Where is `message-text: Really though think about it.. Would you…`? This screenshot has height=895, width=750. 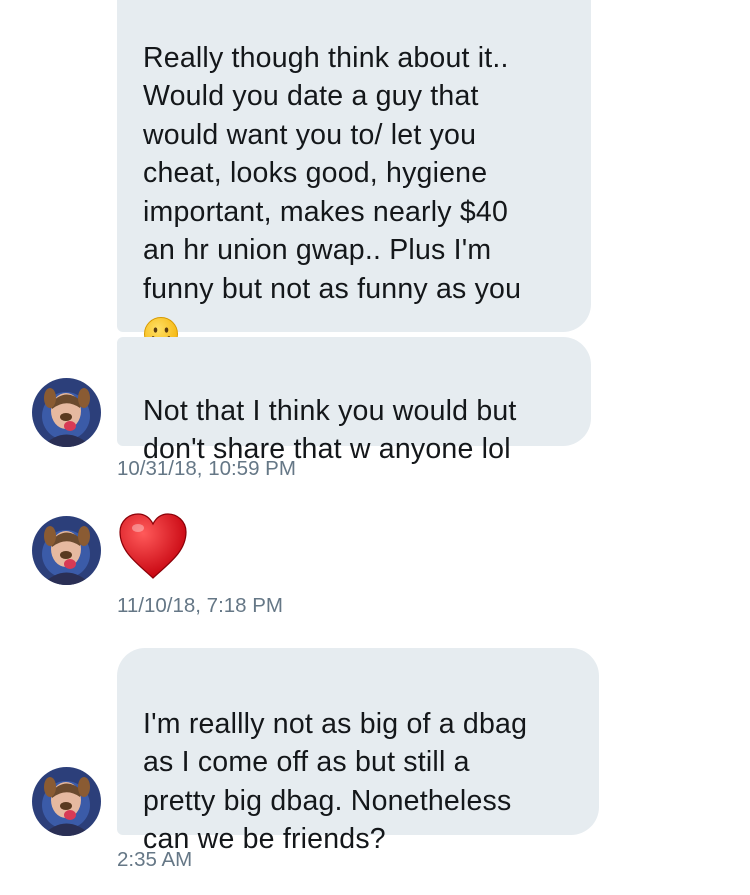
message-text: Really though think about it.. Would you… is located at coordinates (332, 173).